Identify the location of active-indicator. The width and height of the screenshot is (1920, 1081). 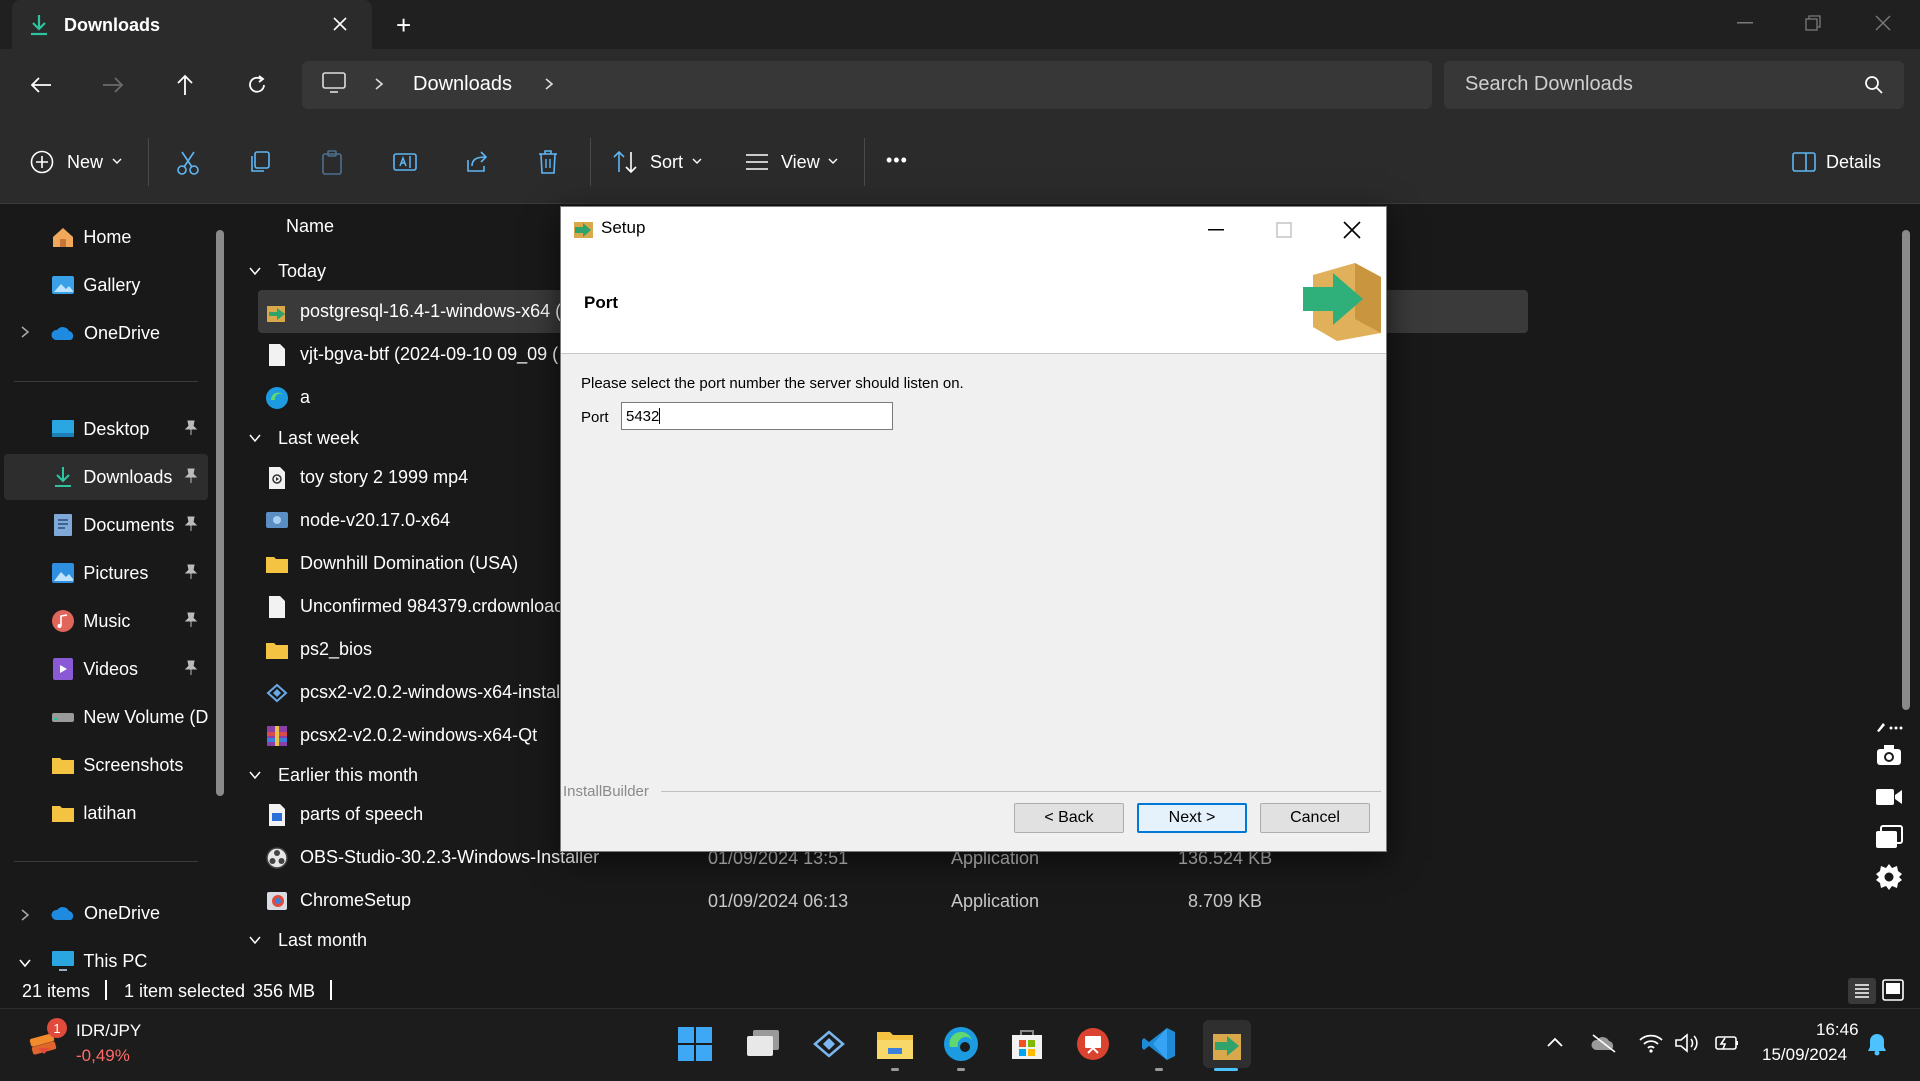
(1226, 1069).